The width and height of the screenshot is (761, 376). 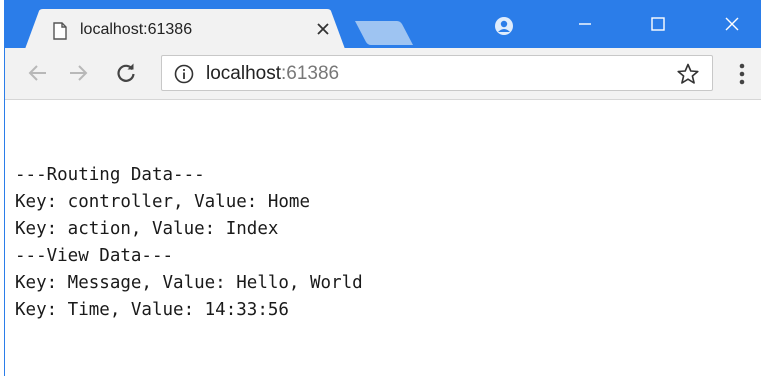 I want to click on address-bar: localhost:61386, so click(x=437, y=73).